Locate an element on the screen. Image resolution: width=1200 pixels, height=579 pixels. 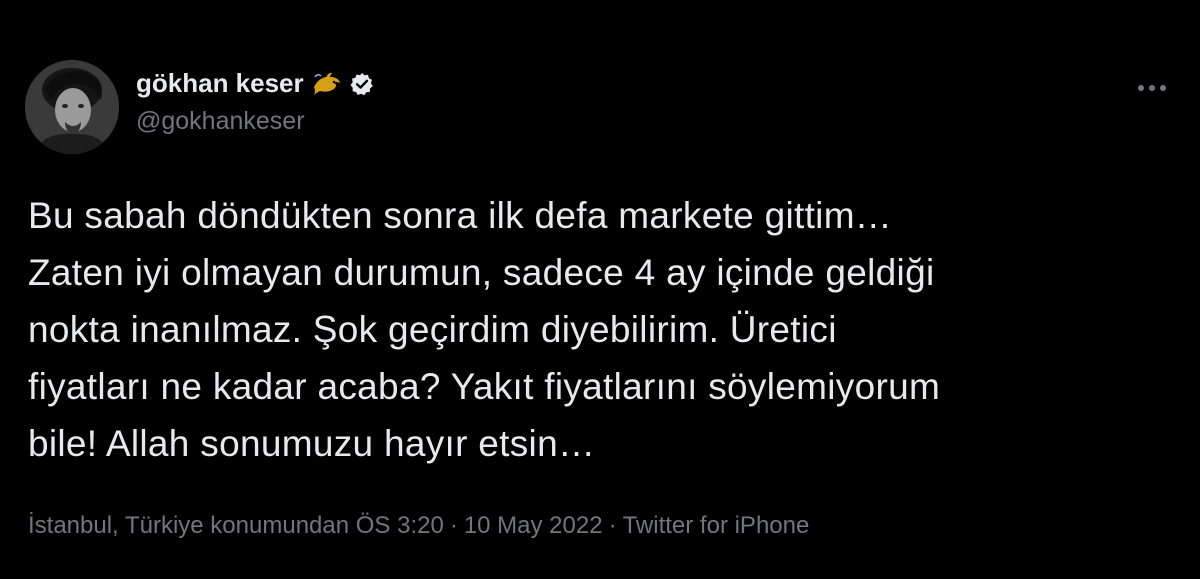
author-name-row: gökhan keser is located at coordinates (255, 83).